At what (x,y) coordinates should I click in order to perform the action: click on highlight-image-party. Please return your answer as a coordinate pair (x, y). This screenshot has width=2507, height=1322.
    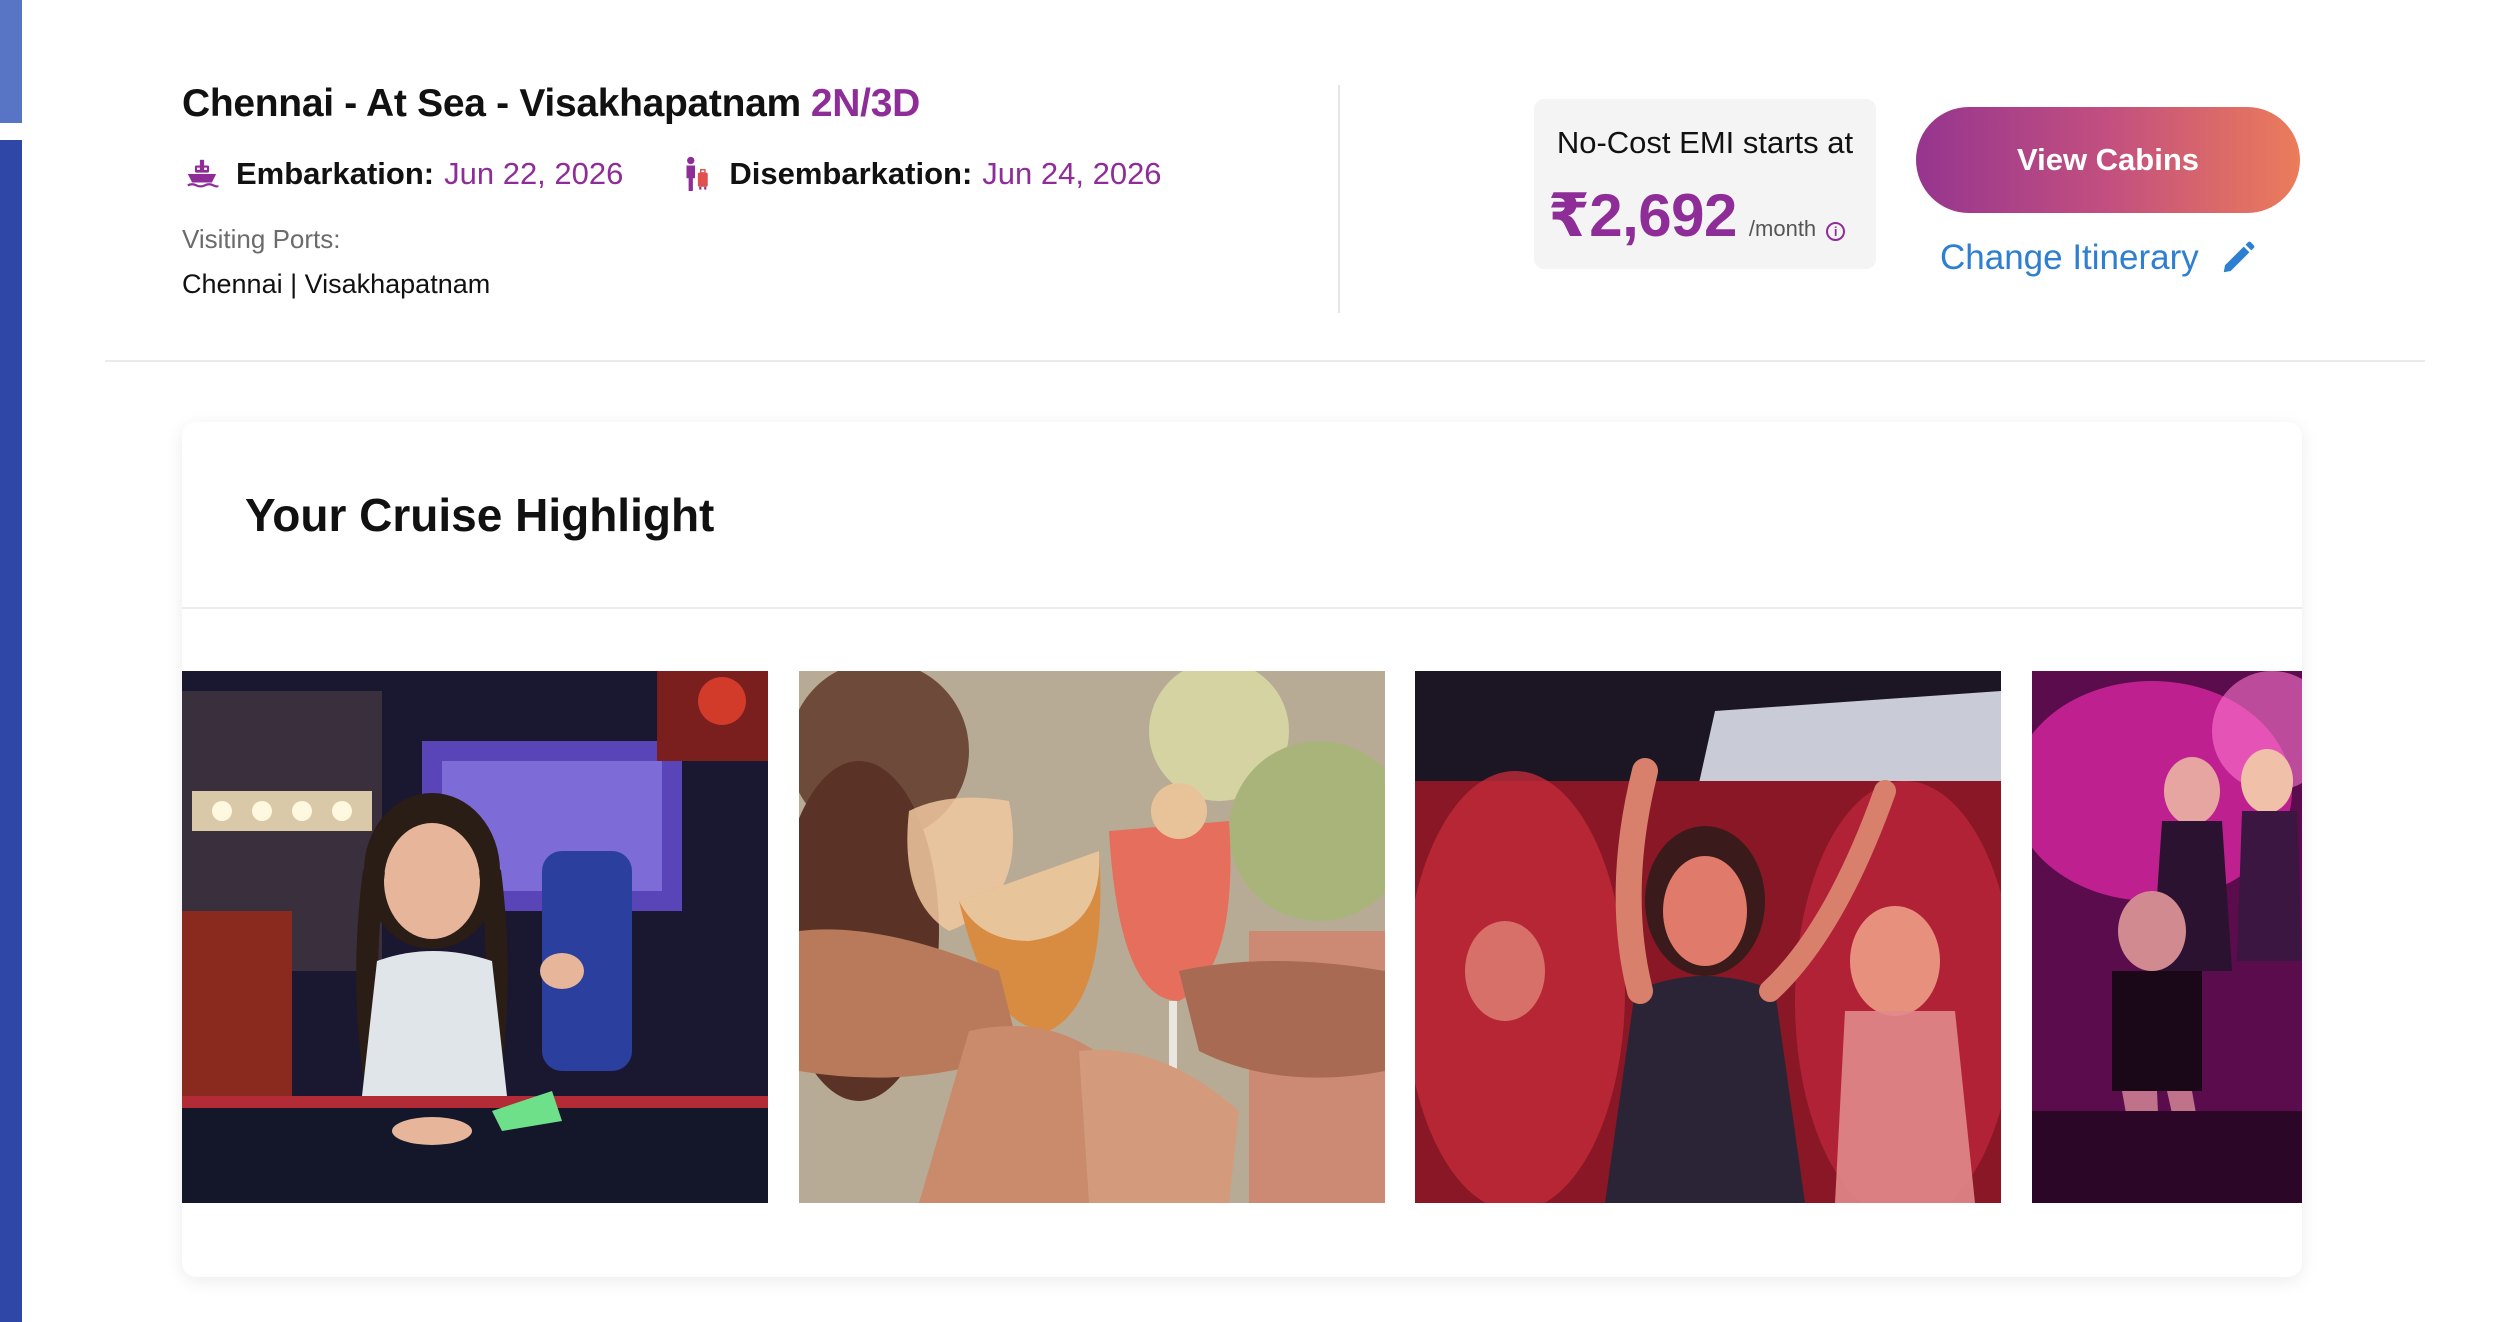
    Looking at the image, I should click on (1708, 937).